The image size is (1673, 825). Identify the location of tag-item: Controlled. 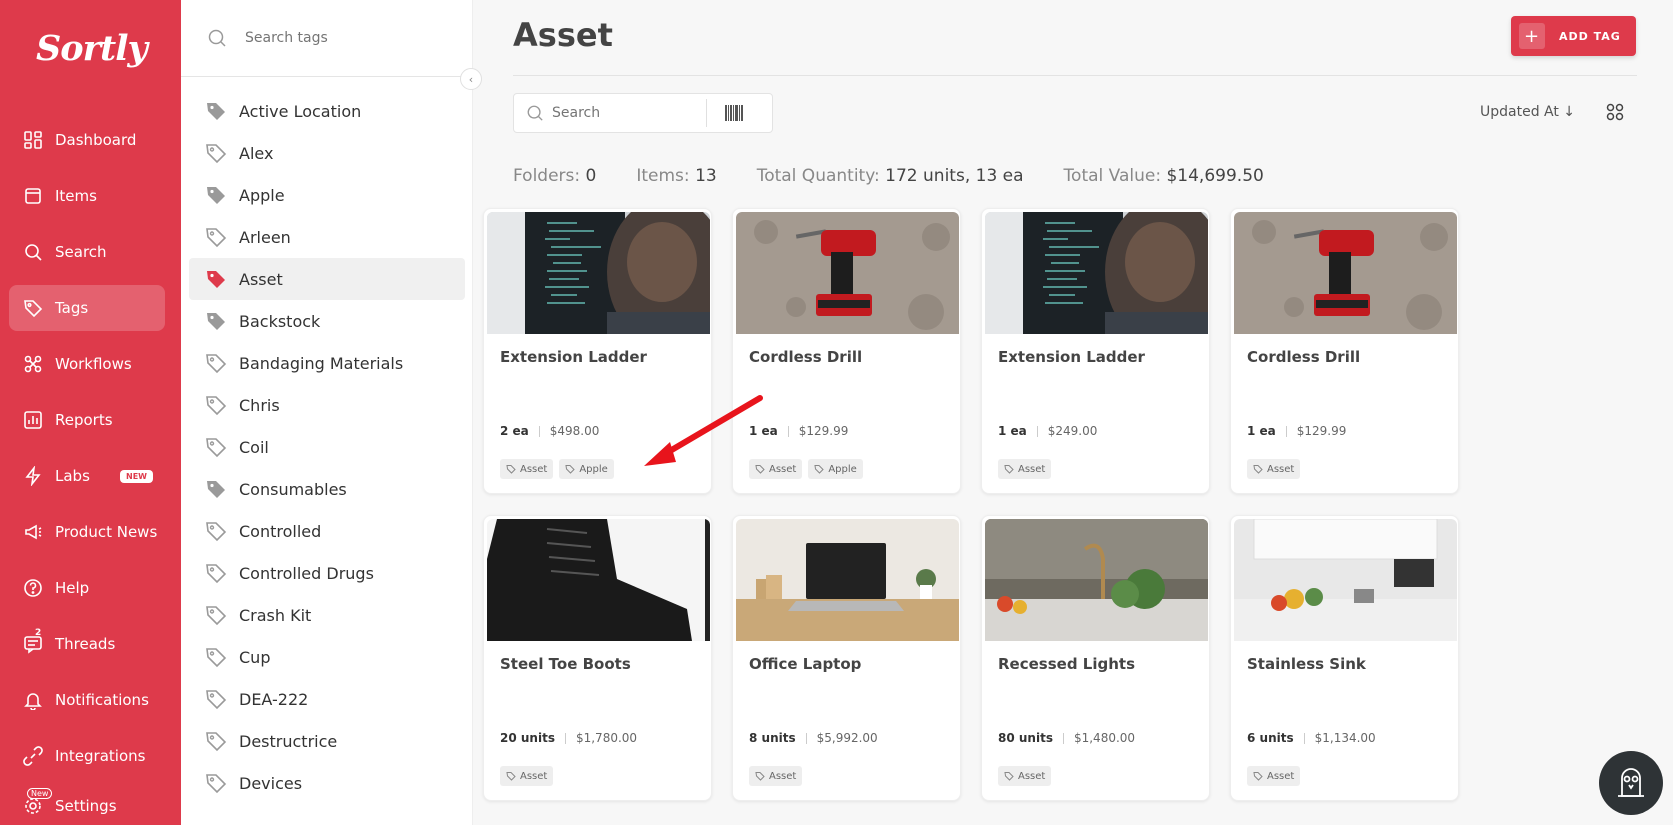
(327, 531).